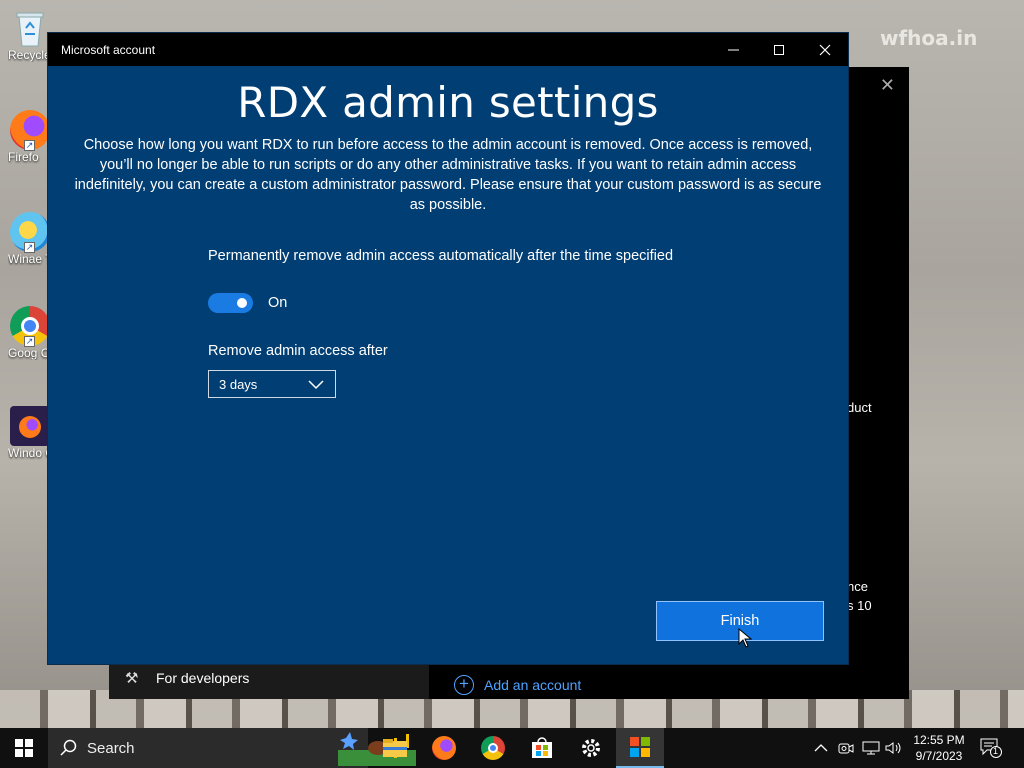 This screenshot has height=768, width=1024. What do you see at coordinates (30, 28) in the screenshot?
I see `recycle-bin-icon` at bounding box center [30, 28].